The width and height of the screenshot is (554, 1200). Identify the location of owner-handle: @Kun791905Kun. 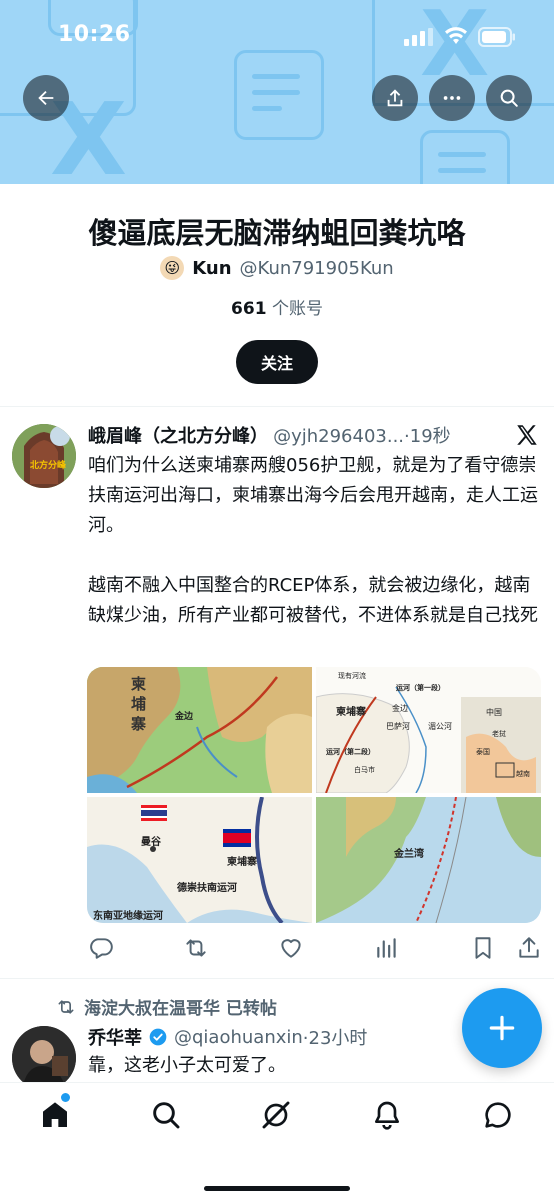
(316, 268).